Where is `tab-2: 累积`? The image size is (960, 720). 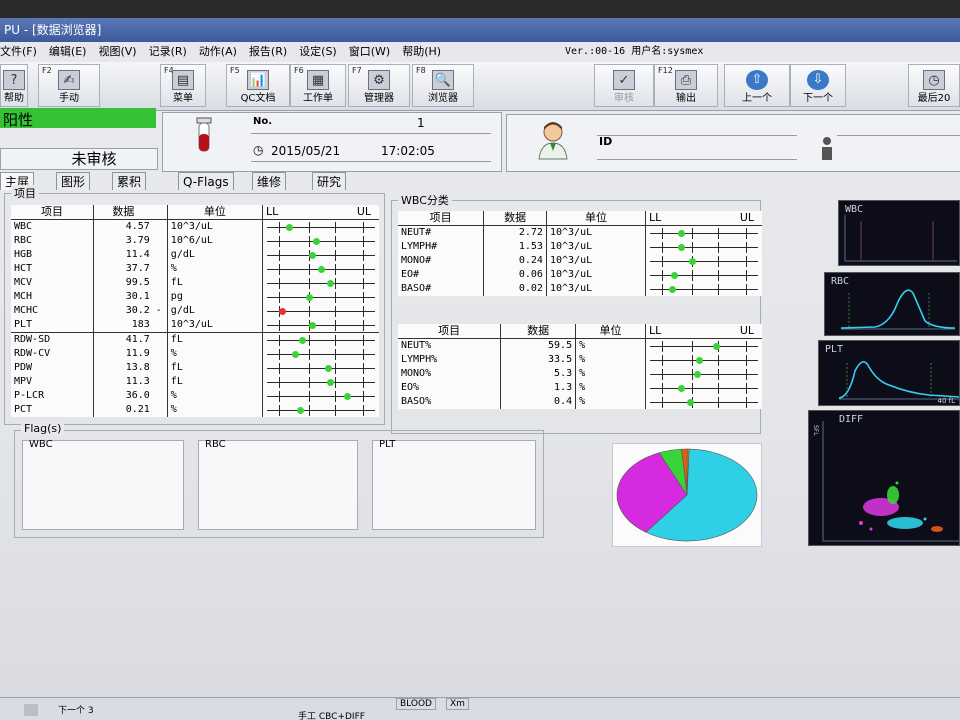 tab-2: 累积 is located at coordinates (129, 181).